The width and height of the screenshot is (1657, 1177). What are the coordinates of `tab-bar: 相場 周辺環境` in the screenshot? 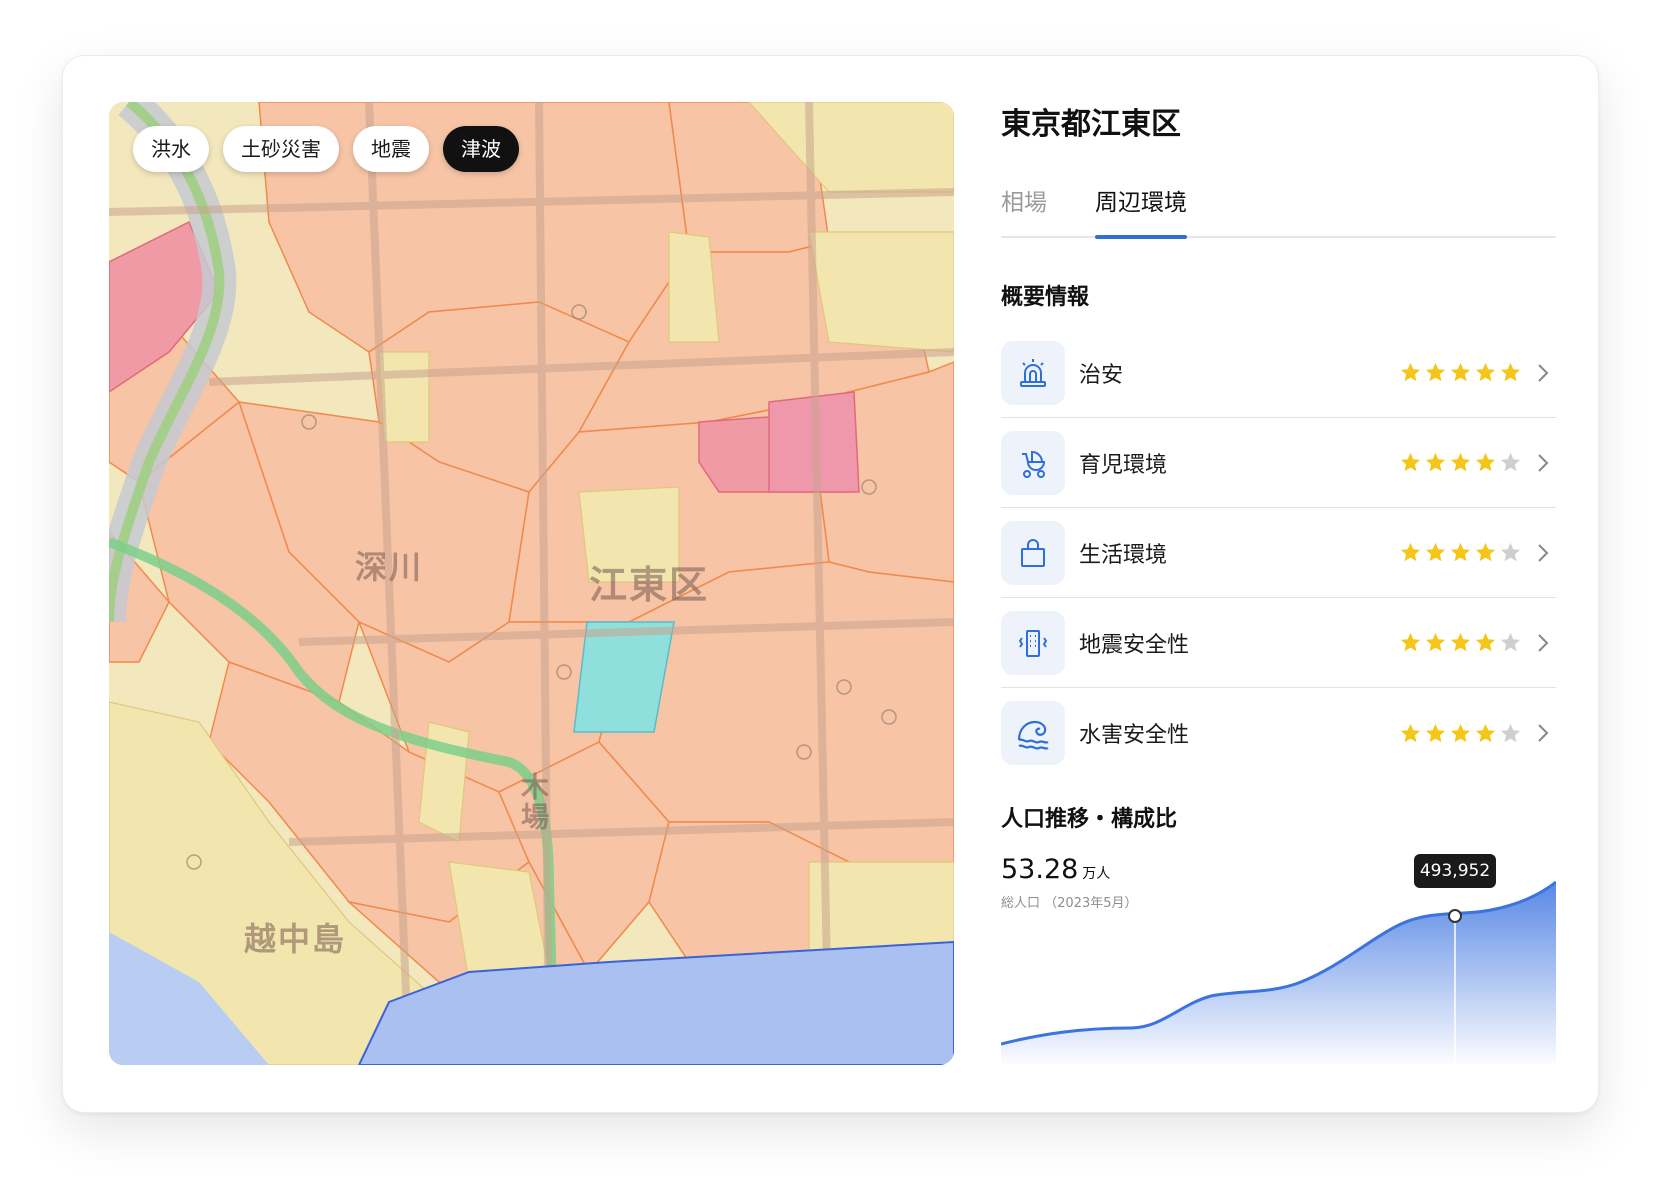 It's located at (1278, 213).